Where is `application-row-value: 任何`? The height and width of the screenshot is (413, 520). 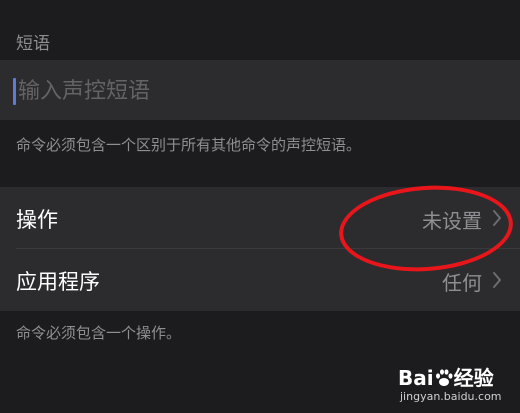 application-row-value: 任何 is located at coordinates (462, 283).